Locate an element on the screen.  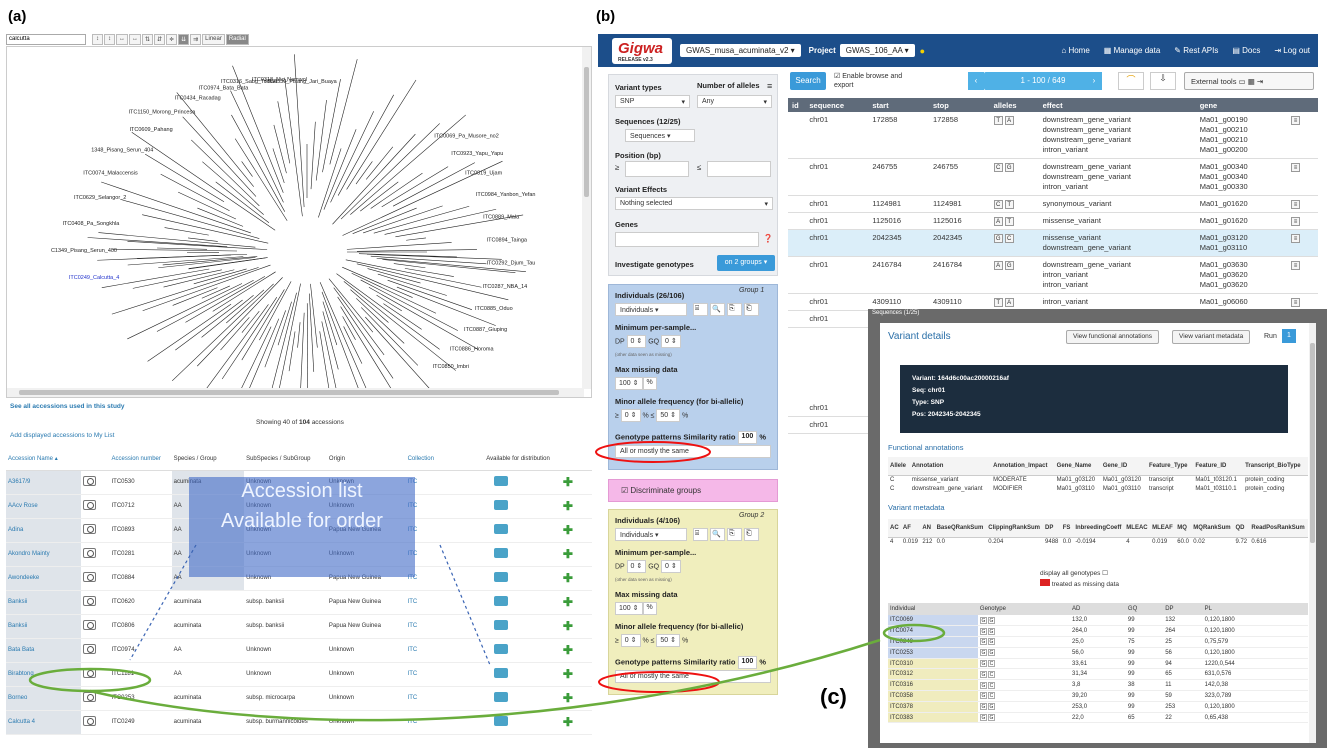
accession-name: Calcutta 4 is located at coordinates (43, 722).